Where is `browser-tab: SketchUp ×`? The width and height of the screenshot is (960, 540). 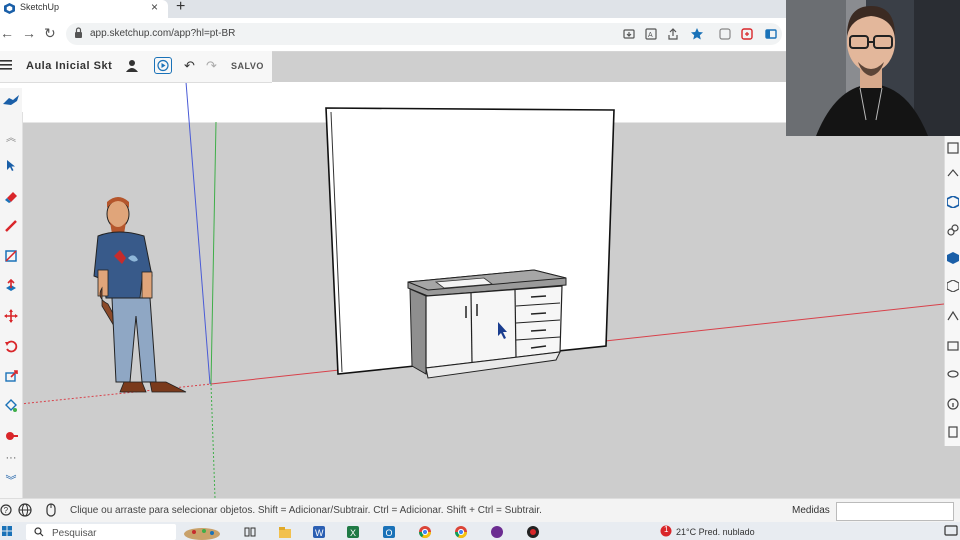
browser-tab: SketchUp × is located at coordinates (84, 9).